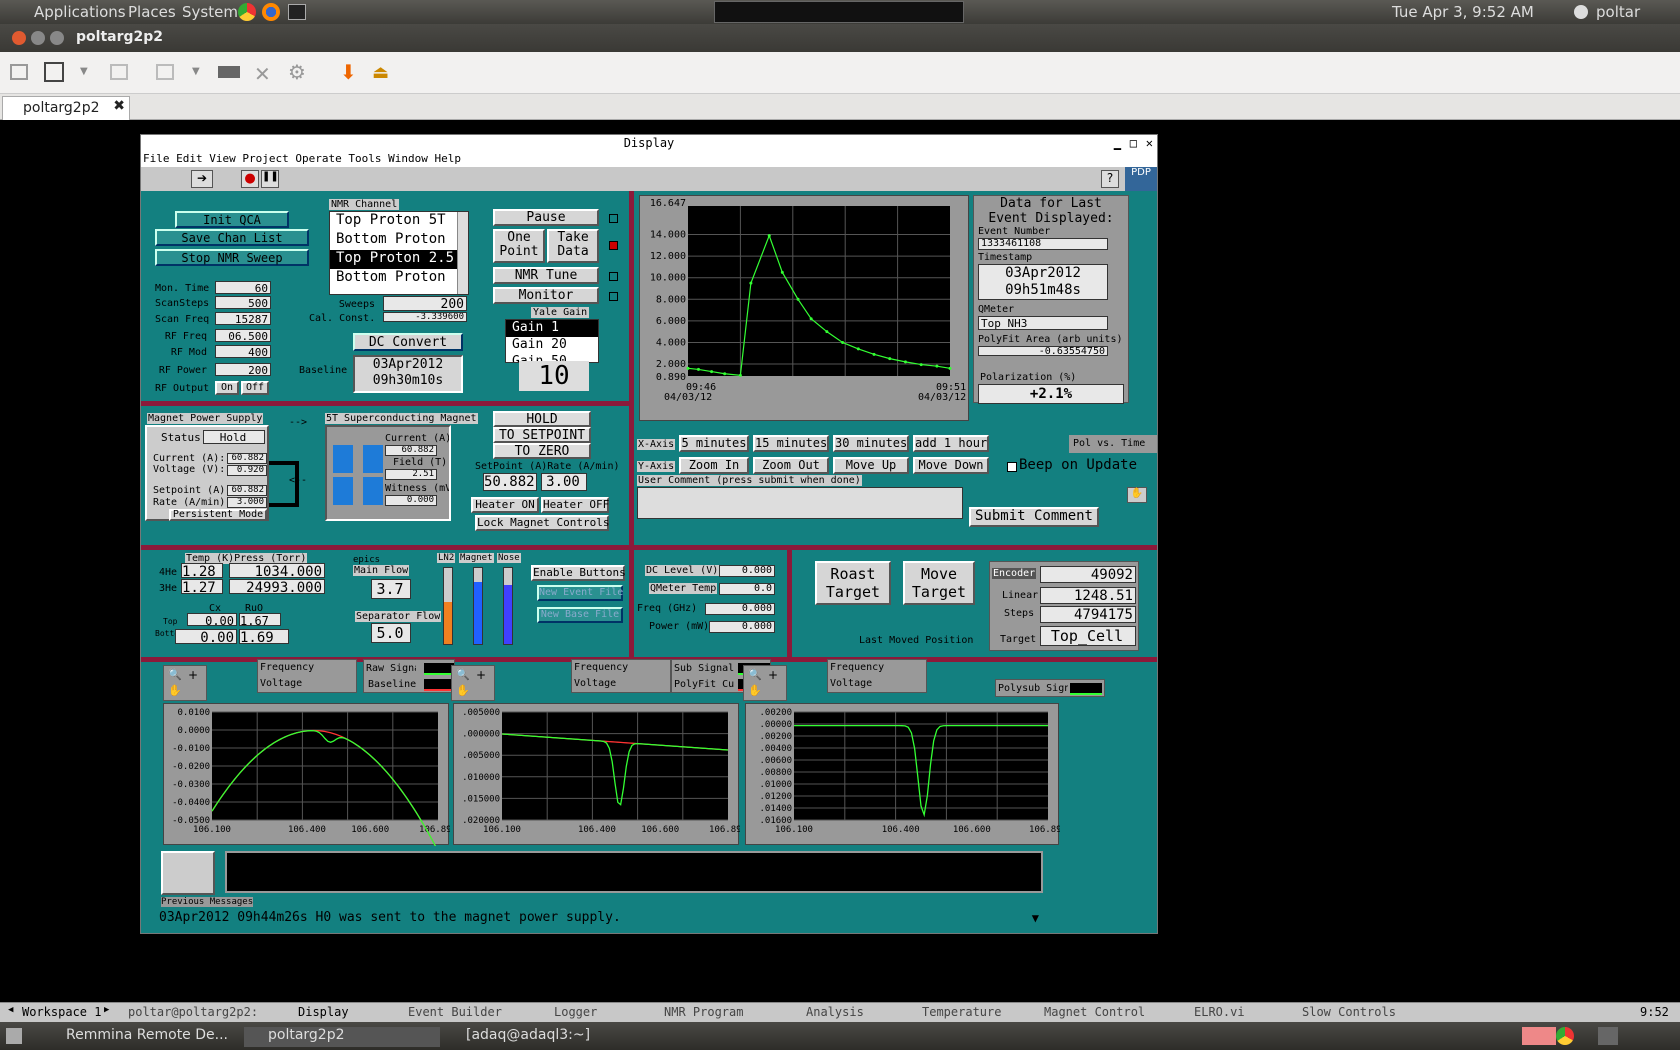 The width and height of the screenshot is (1680, 1050). What do you see at coordinates (714, 443) in the screenshot?
I see `xaxis-5min-button: 5 minutes` at bounding box center [714, 443].